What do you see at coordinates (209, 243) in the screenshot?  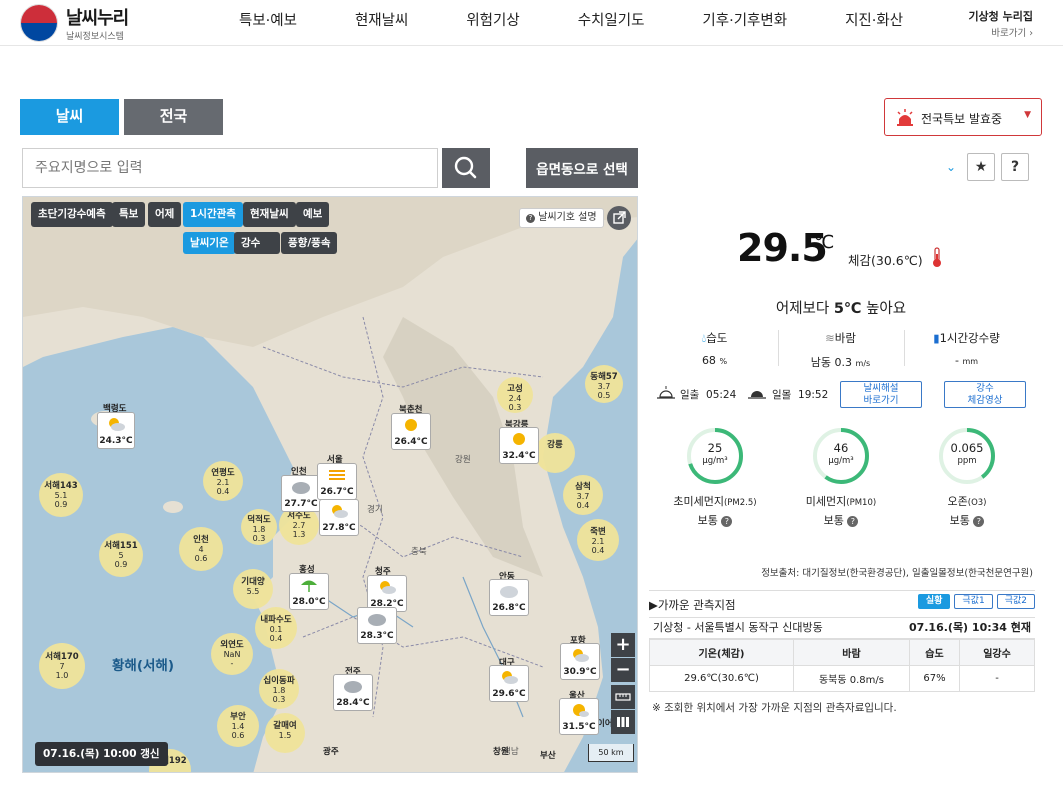 I see `chip-weather-temp: 날씨기온` at bounding box center [209, 243].